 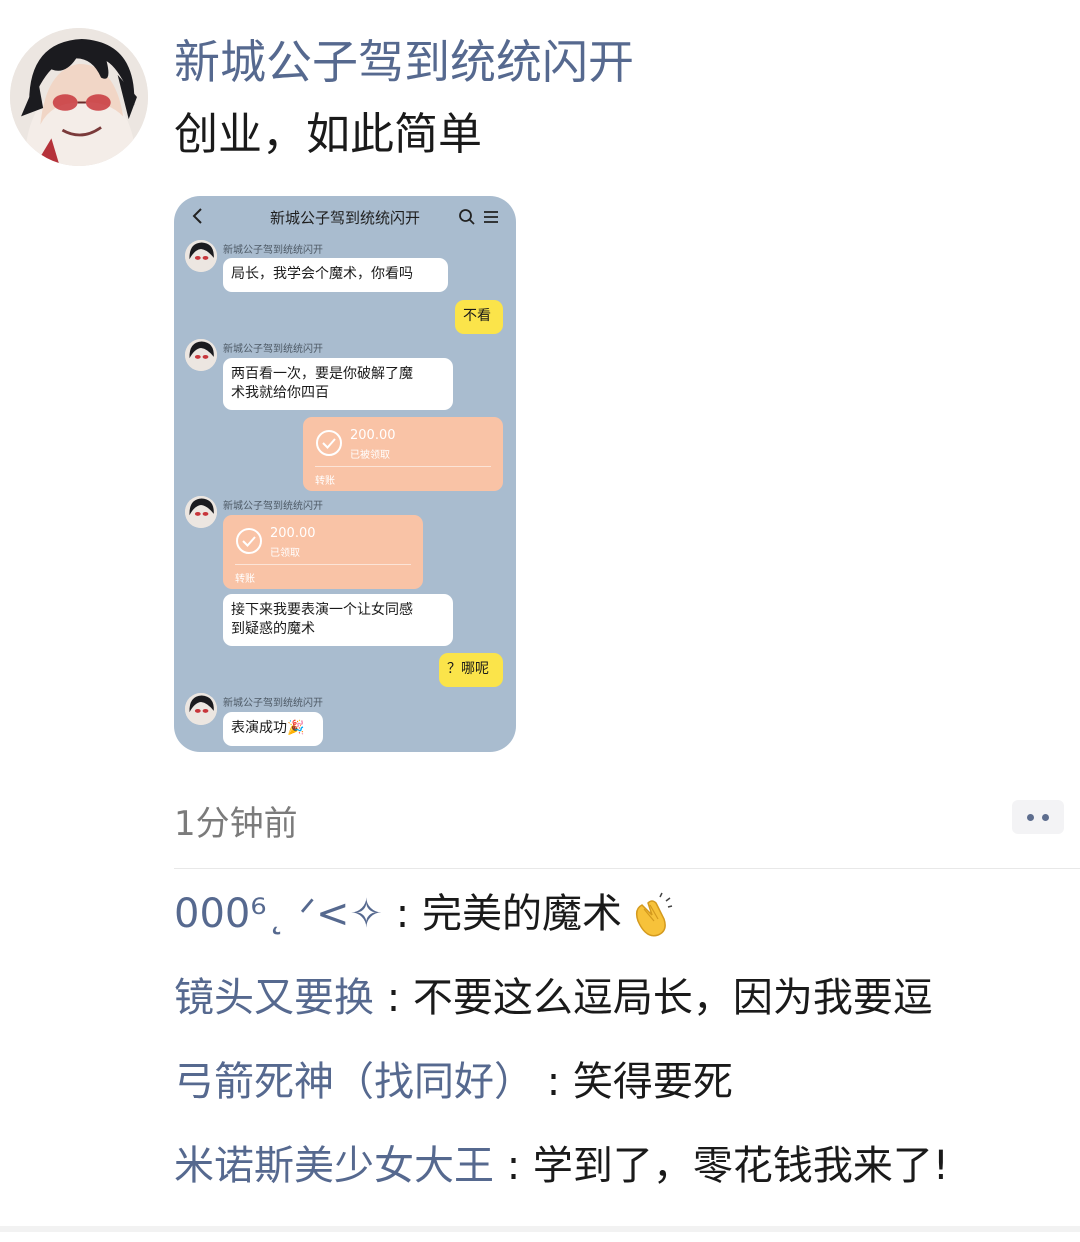 I want to click on poster-name: 新城公子驾到统统闪开, so click(x=404, y=62).